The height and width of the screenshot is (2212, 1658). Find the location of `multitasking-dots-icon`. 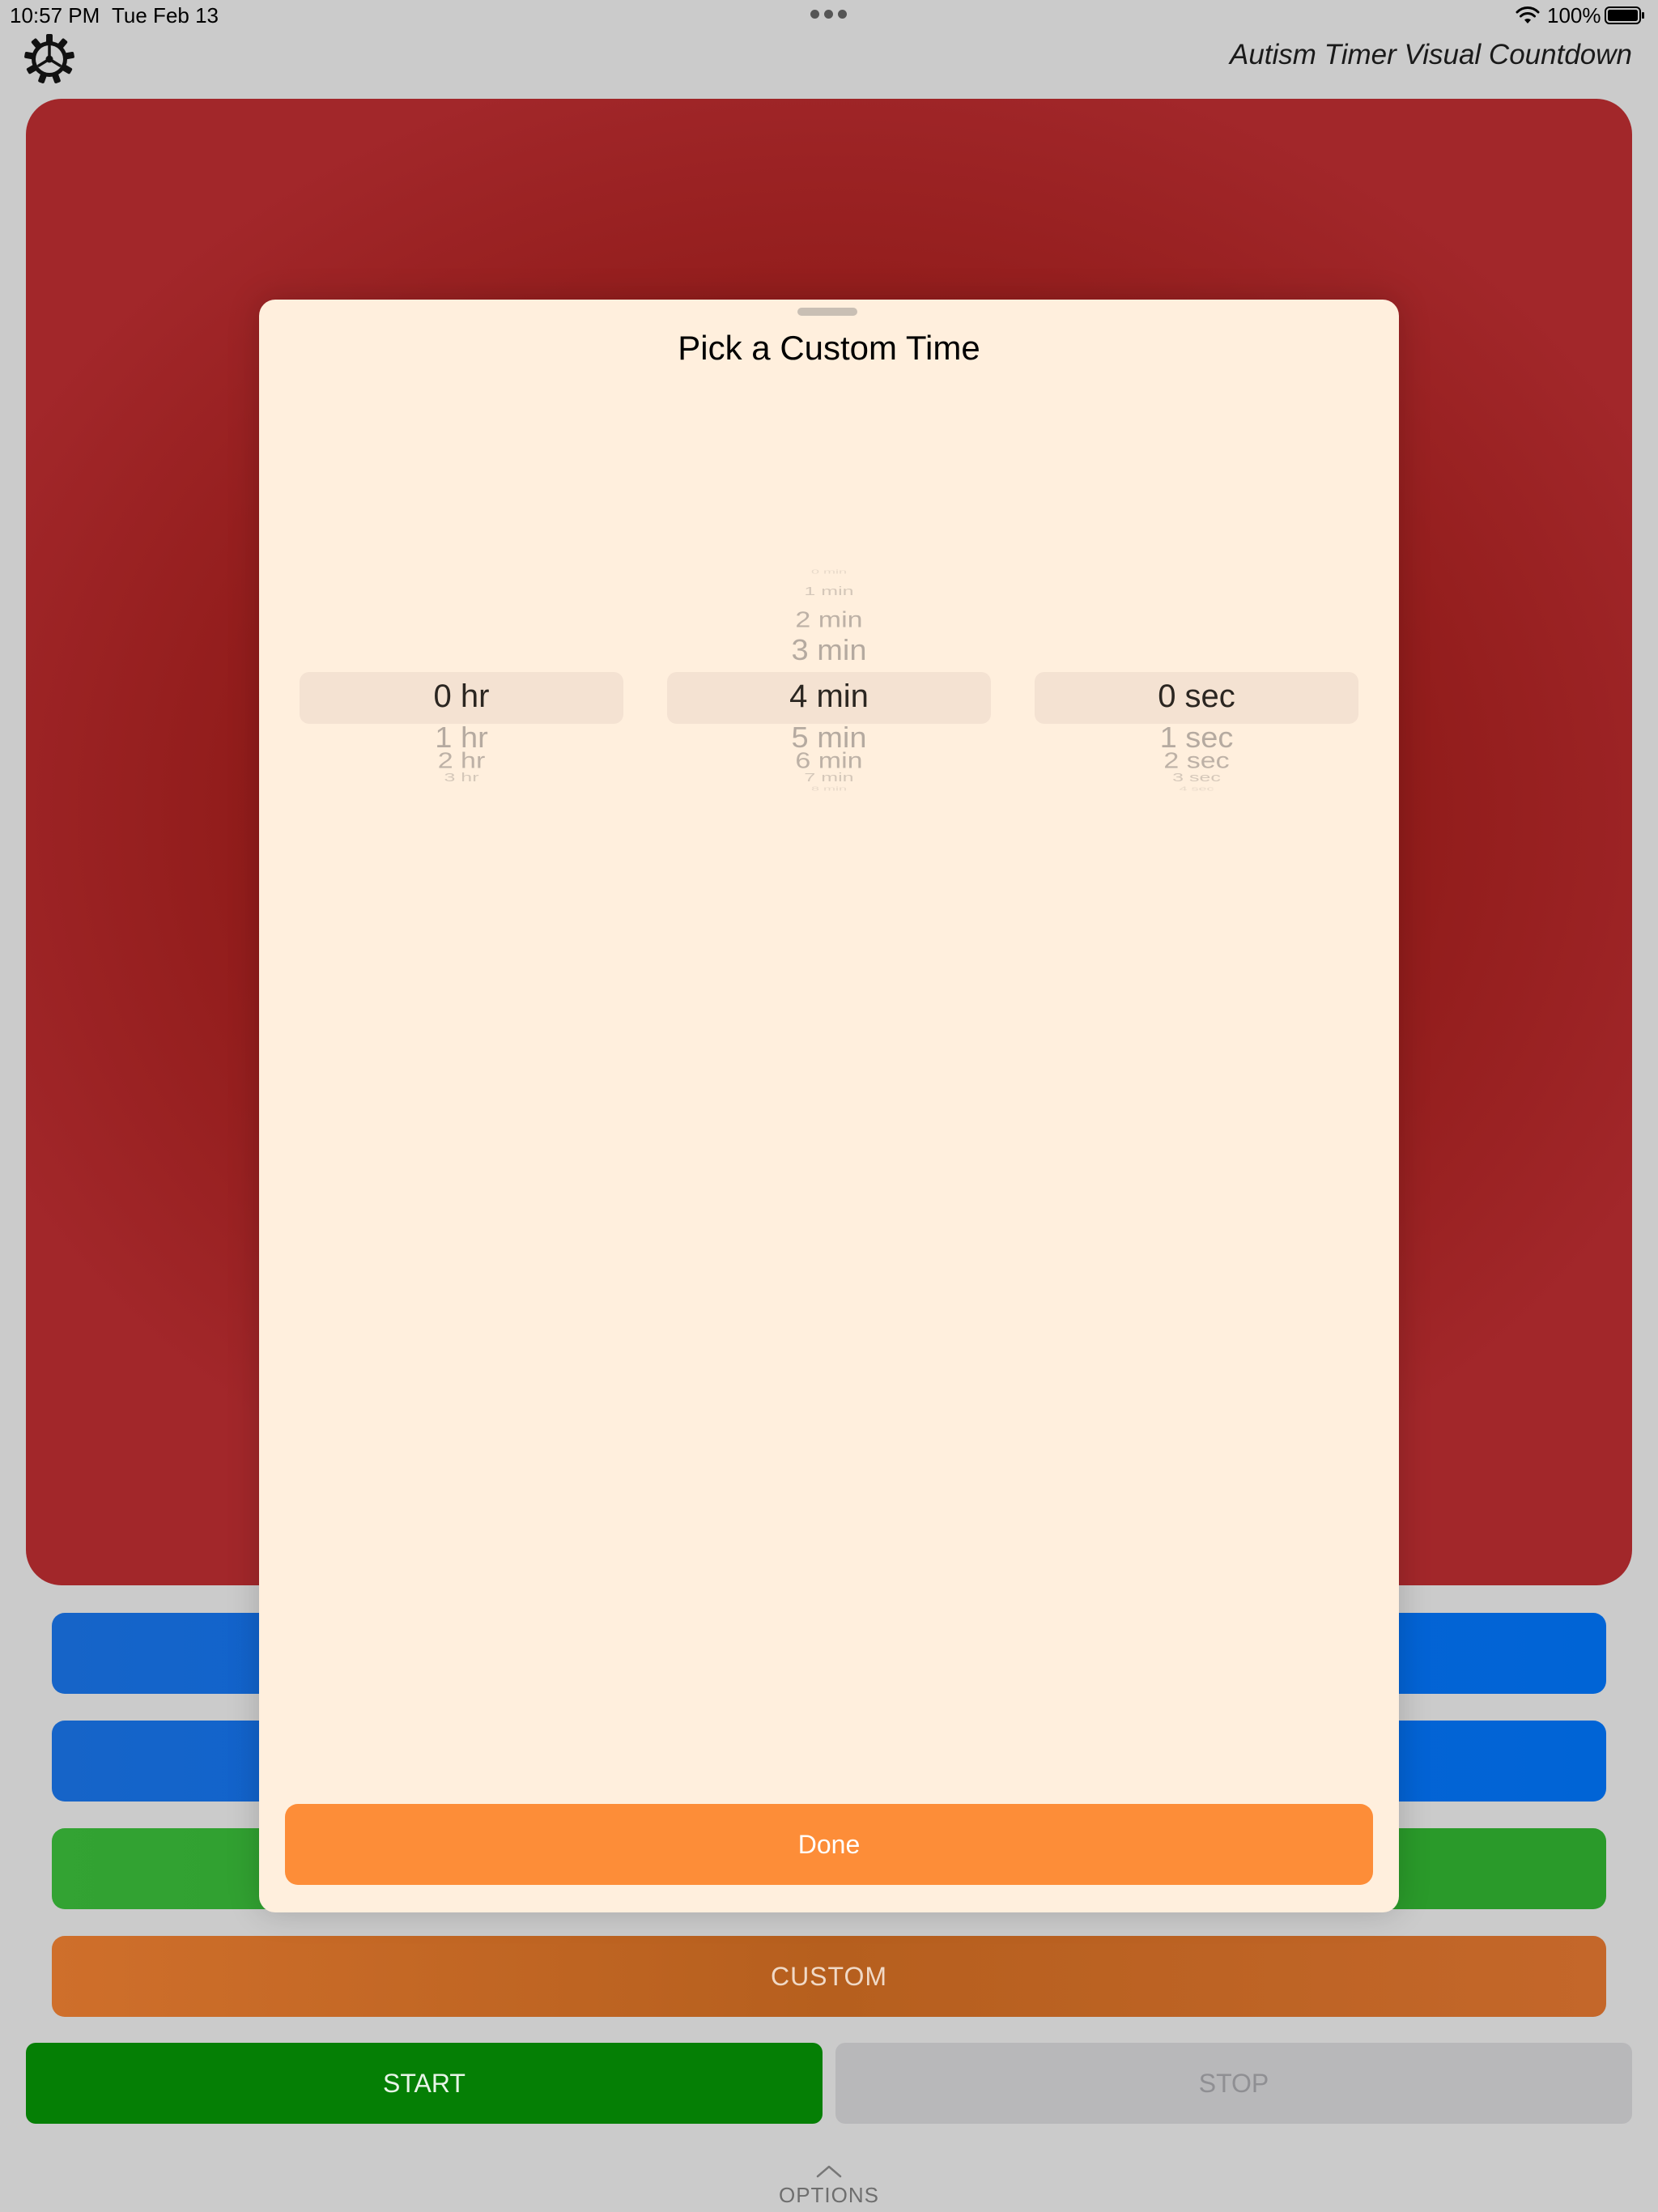

multitasking-dots-icon is located at coordinates (829, 16).